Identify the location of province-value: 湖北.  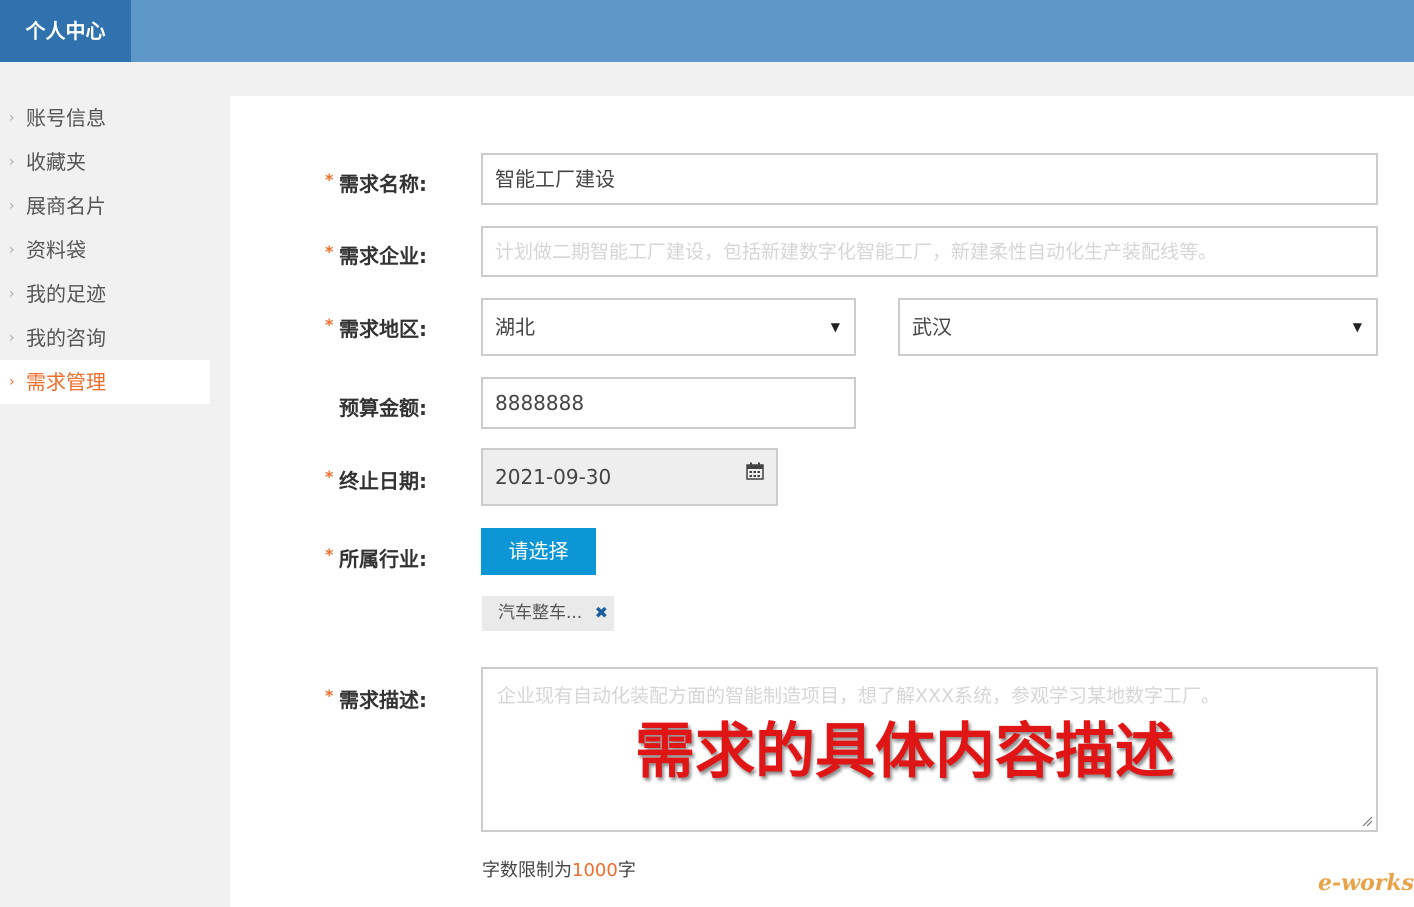
(515, 327).